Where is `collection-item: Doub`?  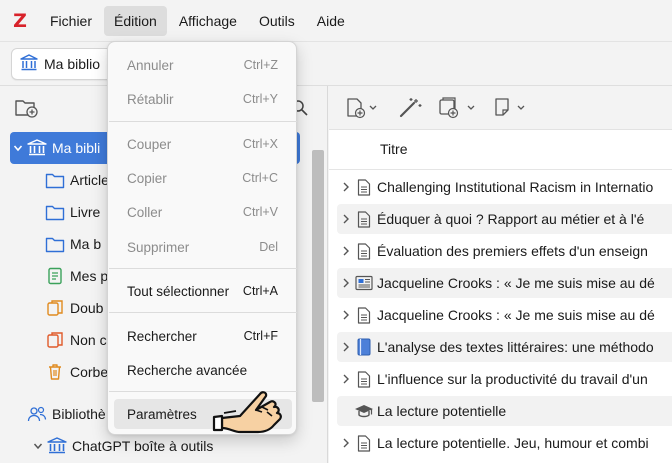 collection-item: Doub is located at coordinates (73, 308).